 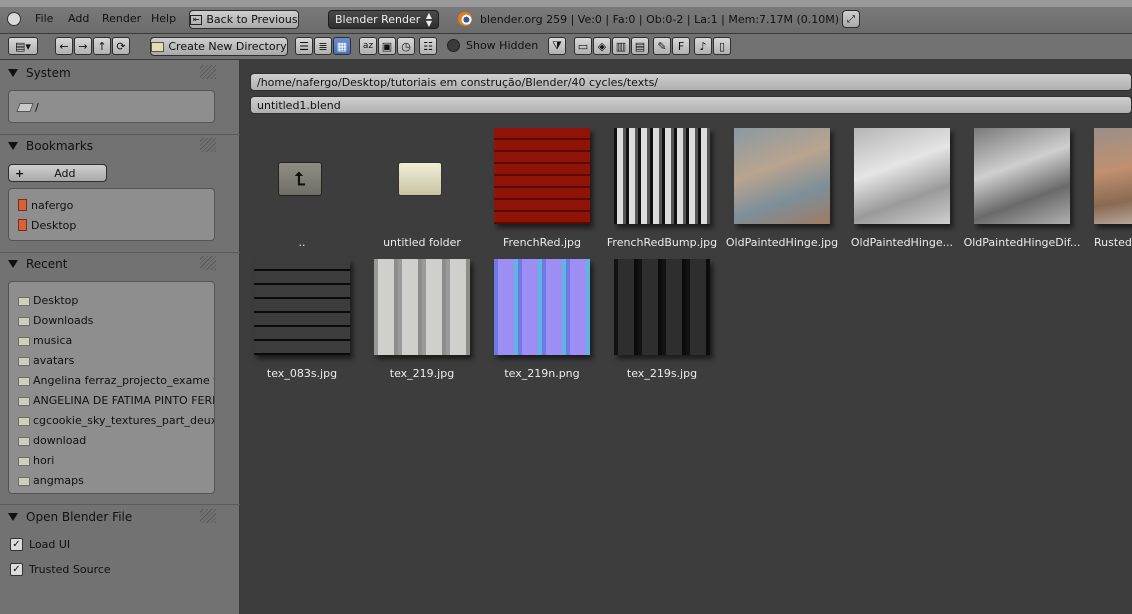 I want to click on sort-by-extension-icon: ▣, so click(x=387, y=46).